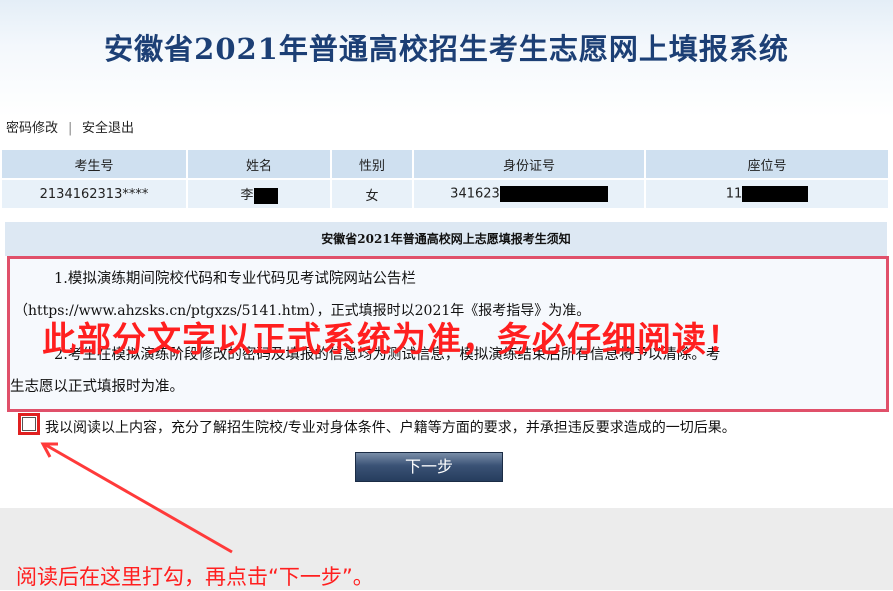 Image resolution: width=893 pixels, height=591 pixels. Describe the element at coordinates (392, 340) in the screenshot. I see `notice-overlay-warning: 此部分文字以正式系统为准，务必仔细阅读！` at that location.